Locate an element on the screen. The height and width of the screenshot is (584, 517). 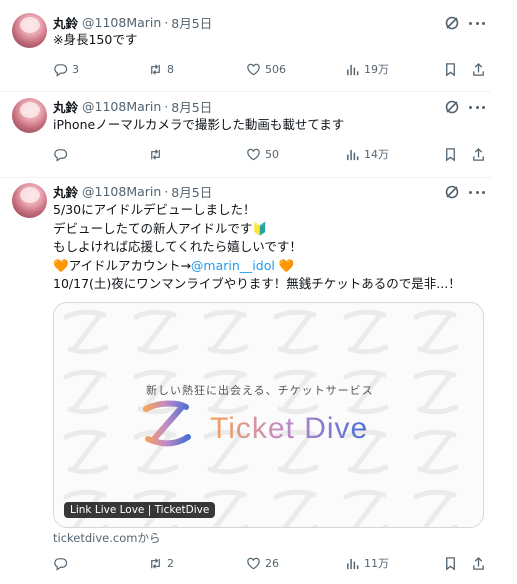
card-source-link: ticketdive.comから is located at coordinates (106, 538).